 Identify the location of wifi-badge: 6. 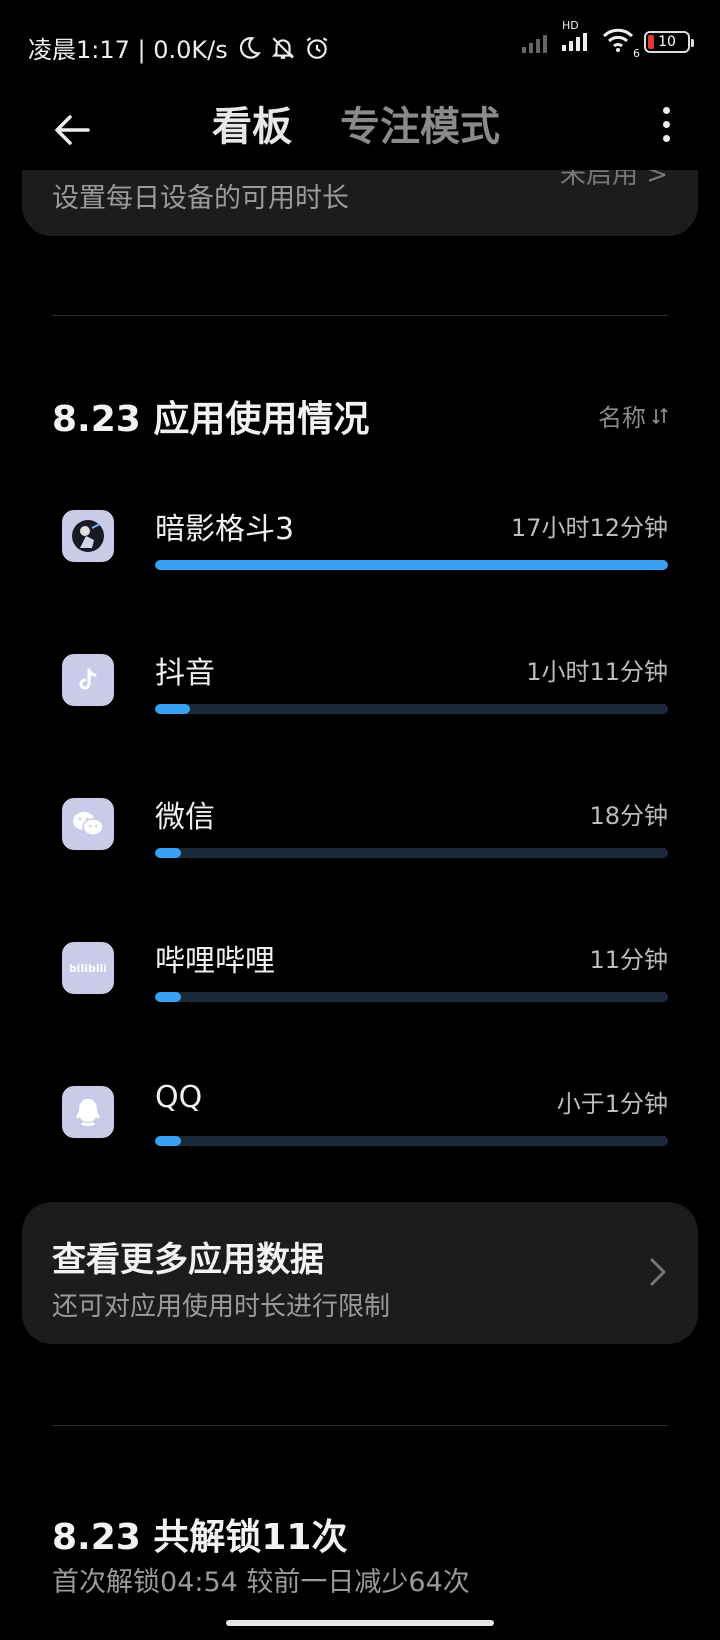
(636, 53).